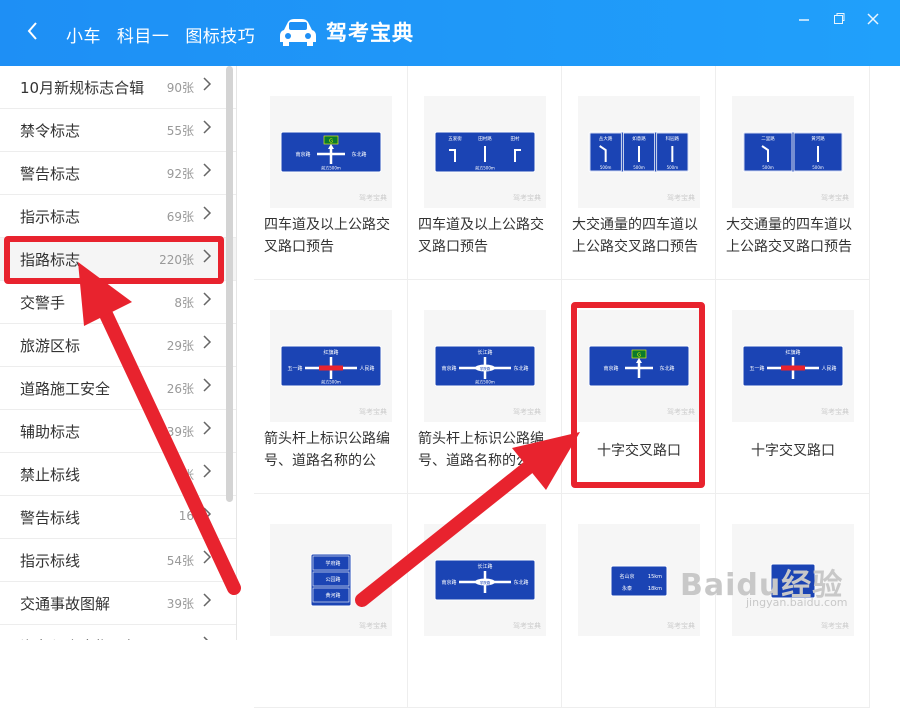  I want to click on sign-text-top: 如意路, so click(639, 138).